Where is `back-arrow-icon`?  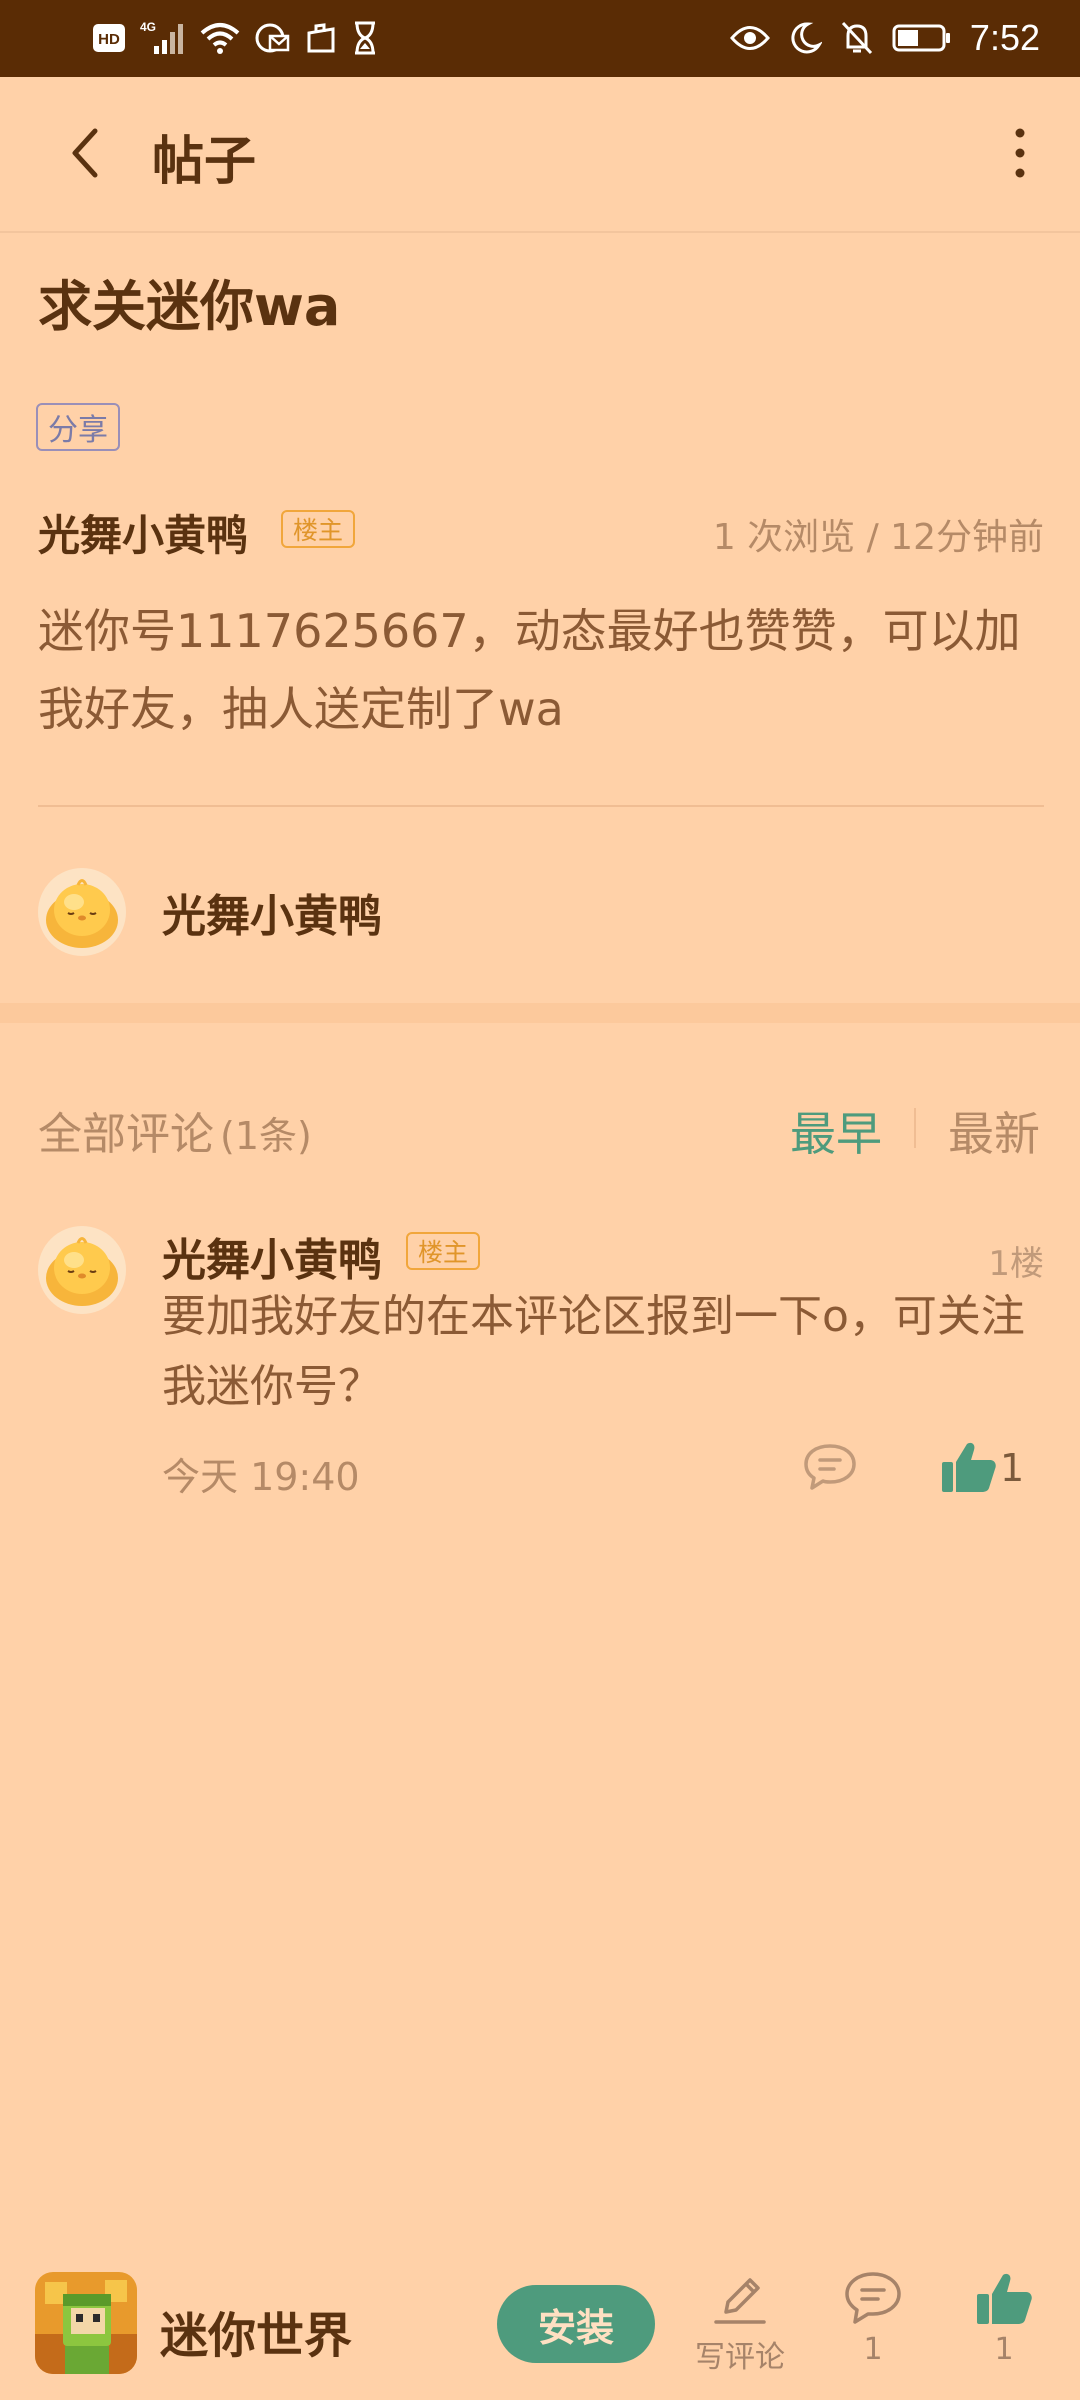
back-arrow-icon is located at coordinates (85, 153).